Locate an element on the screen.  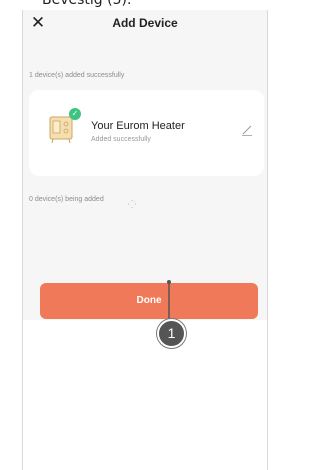
added-section-label: 1 device(s) added successfully is located at coordinates (77, 75).